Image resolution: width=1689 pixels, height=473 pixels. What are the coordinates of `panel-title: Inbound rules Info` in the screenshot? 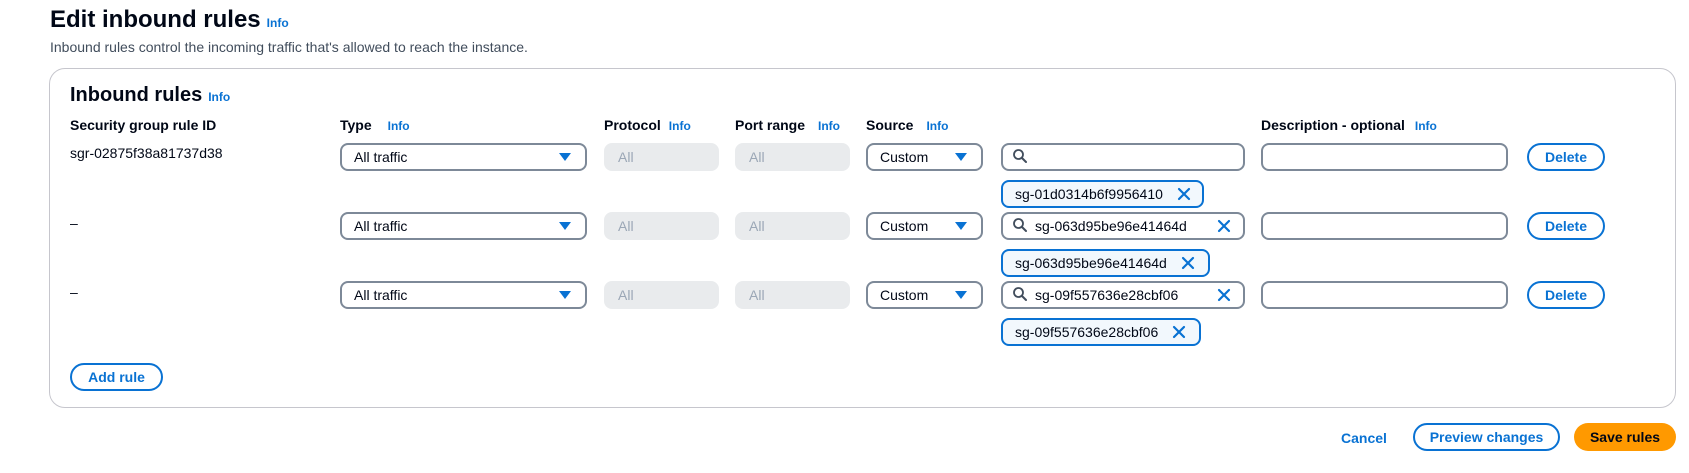 It's located at (150, 95).